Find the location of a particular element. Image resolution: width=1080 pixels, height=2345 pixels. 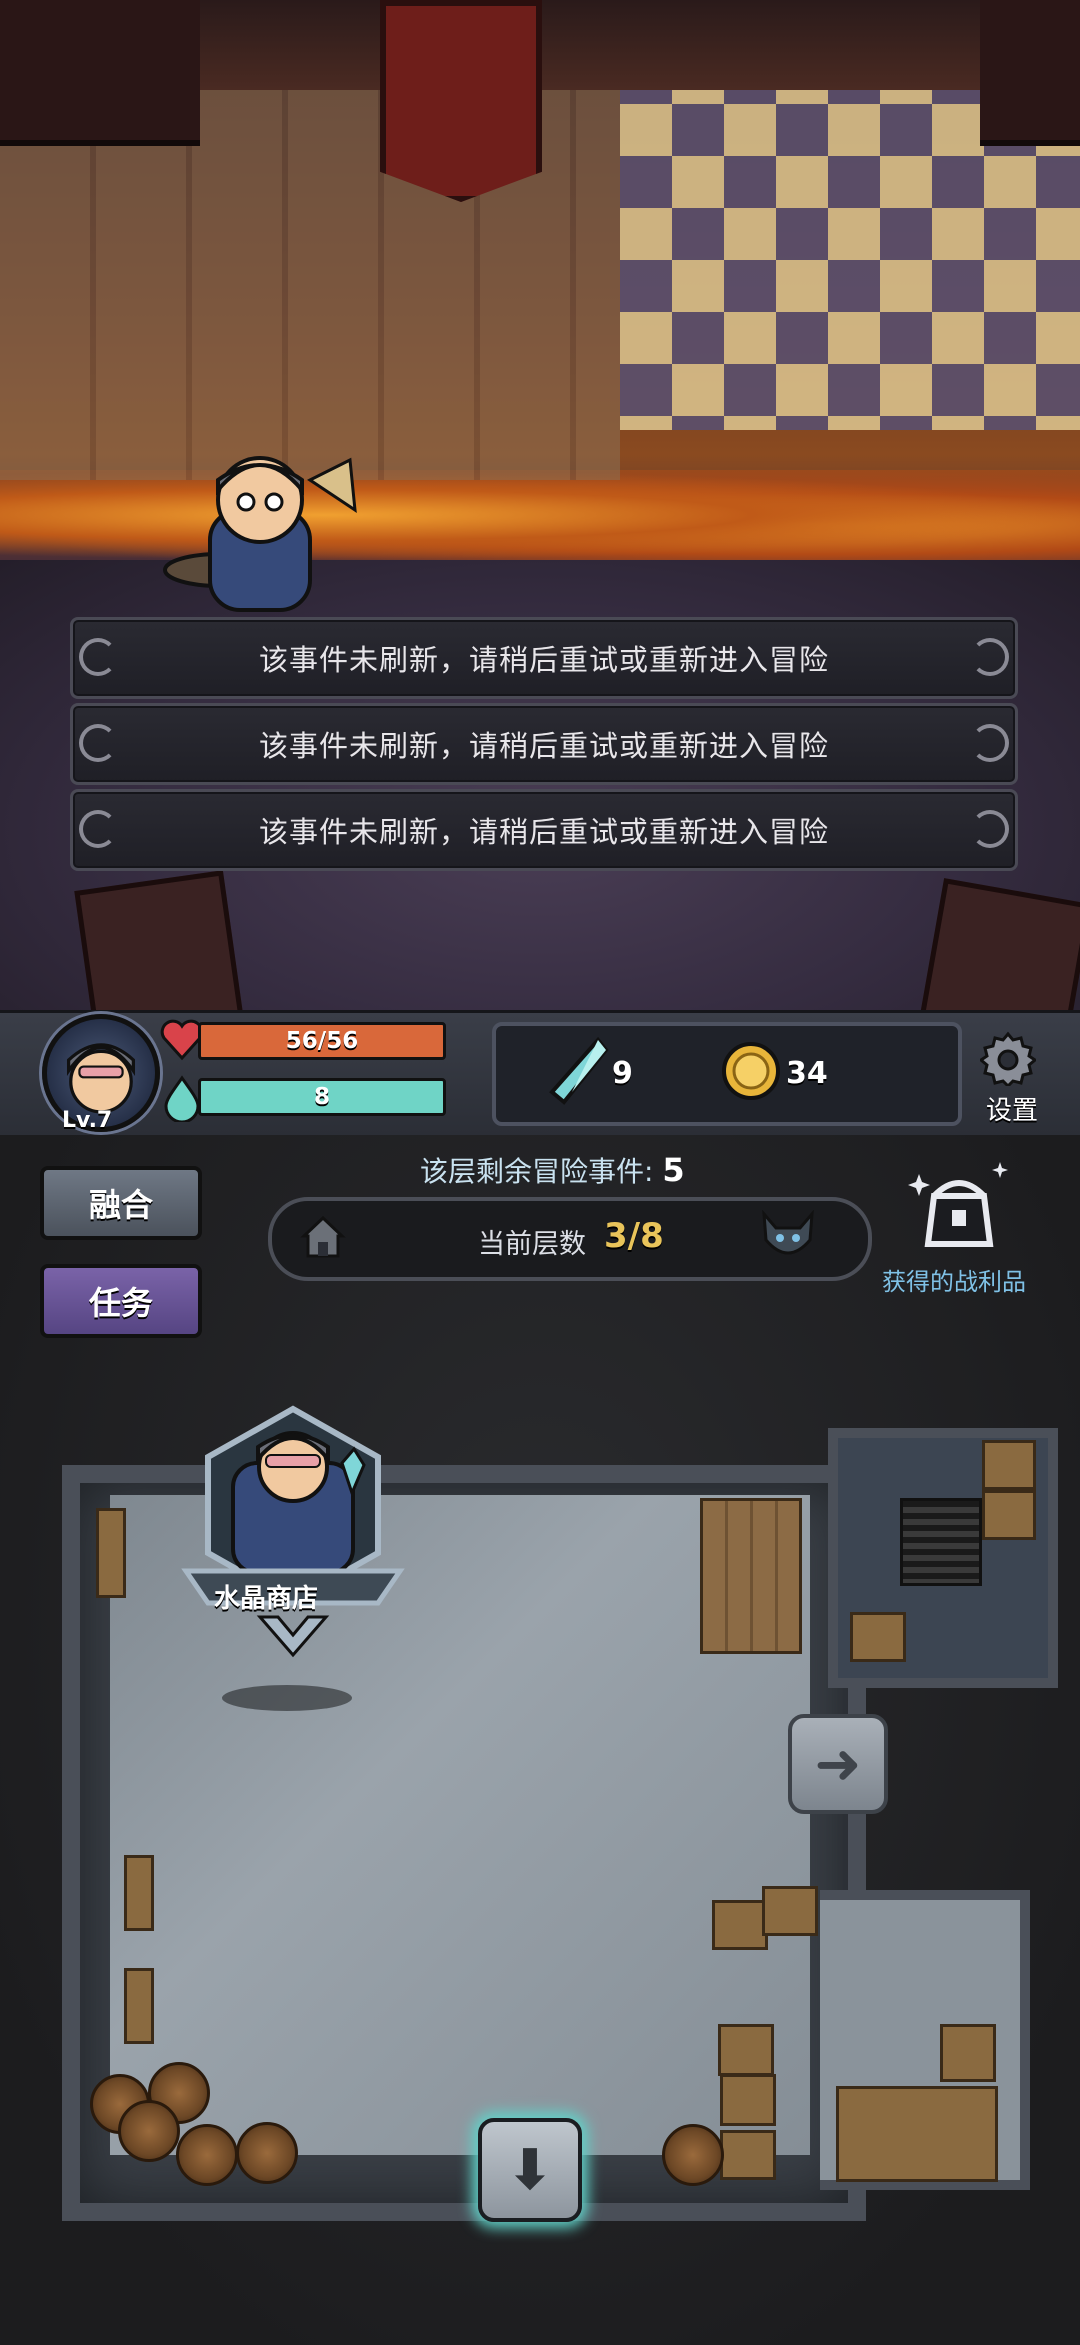

wooden-table is located at coordinates (751, 1576).